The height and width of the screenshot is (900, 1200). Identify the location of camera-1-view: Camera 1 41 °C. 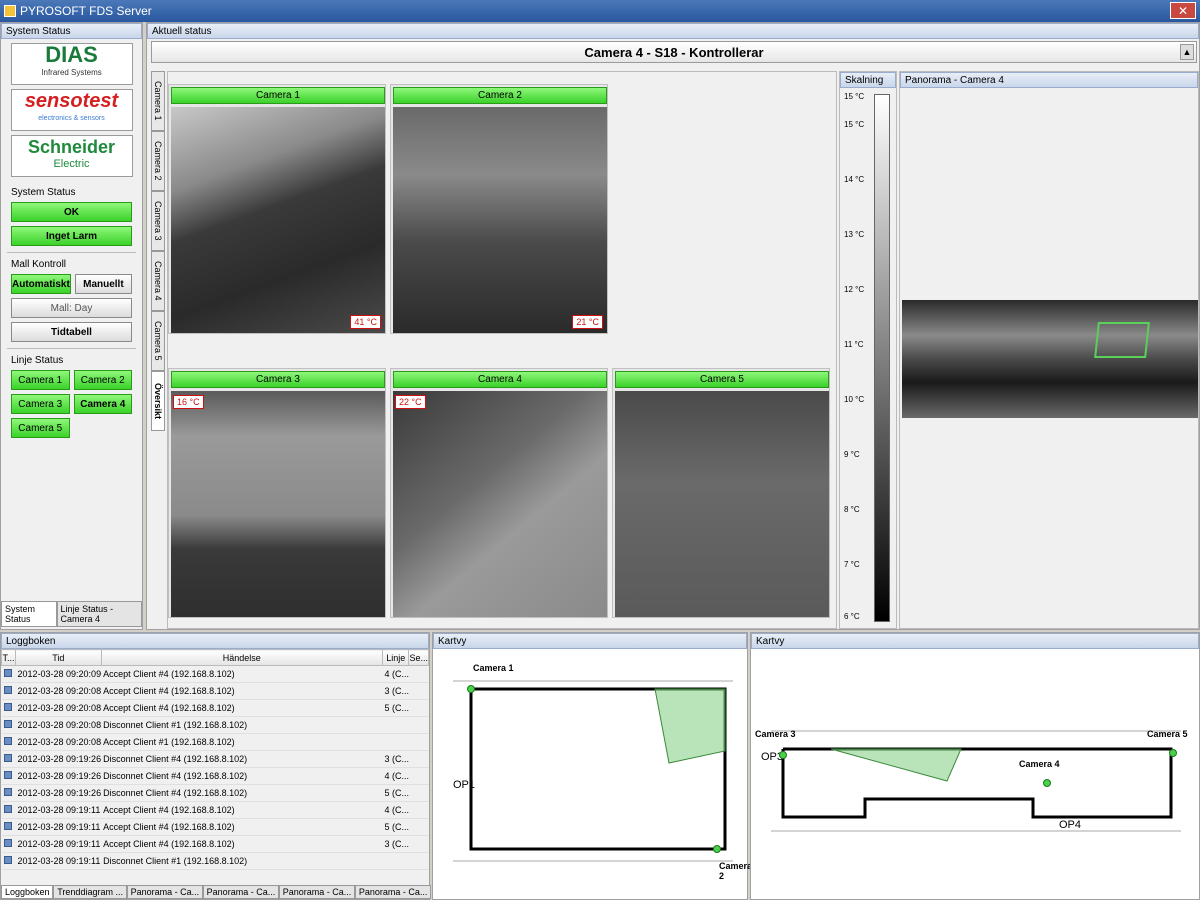
(277, 209).